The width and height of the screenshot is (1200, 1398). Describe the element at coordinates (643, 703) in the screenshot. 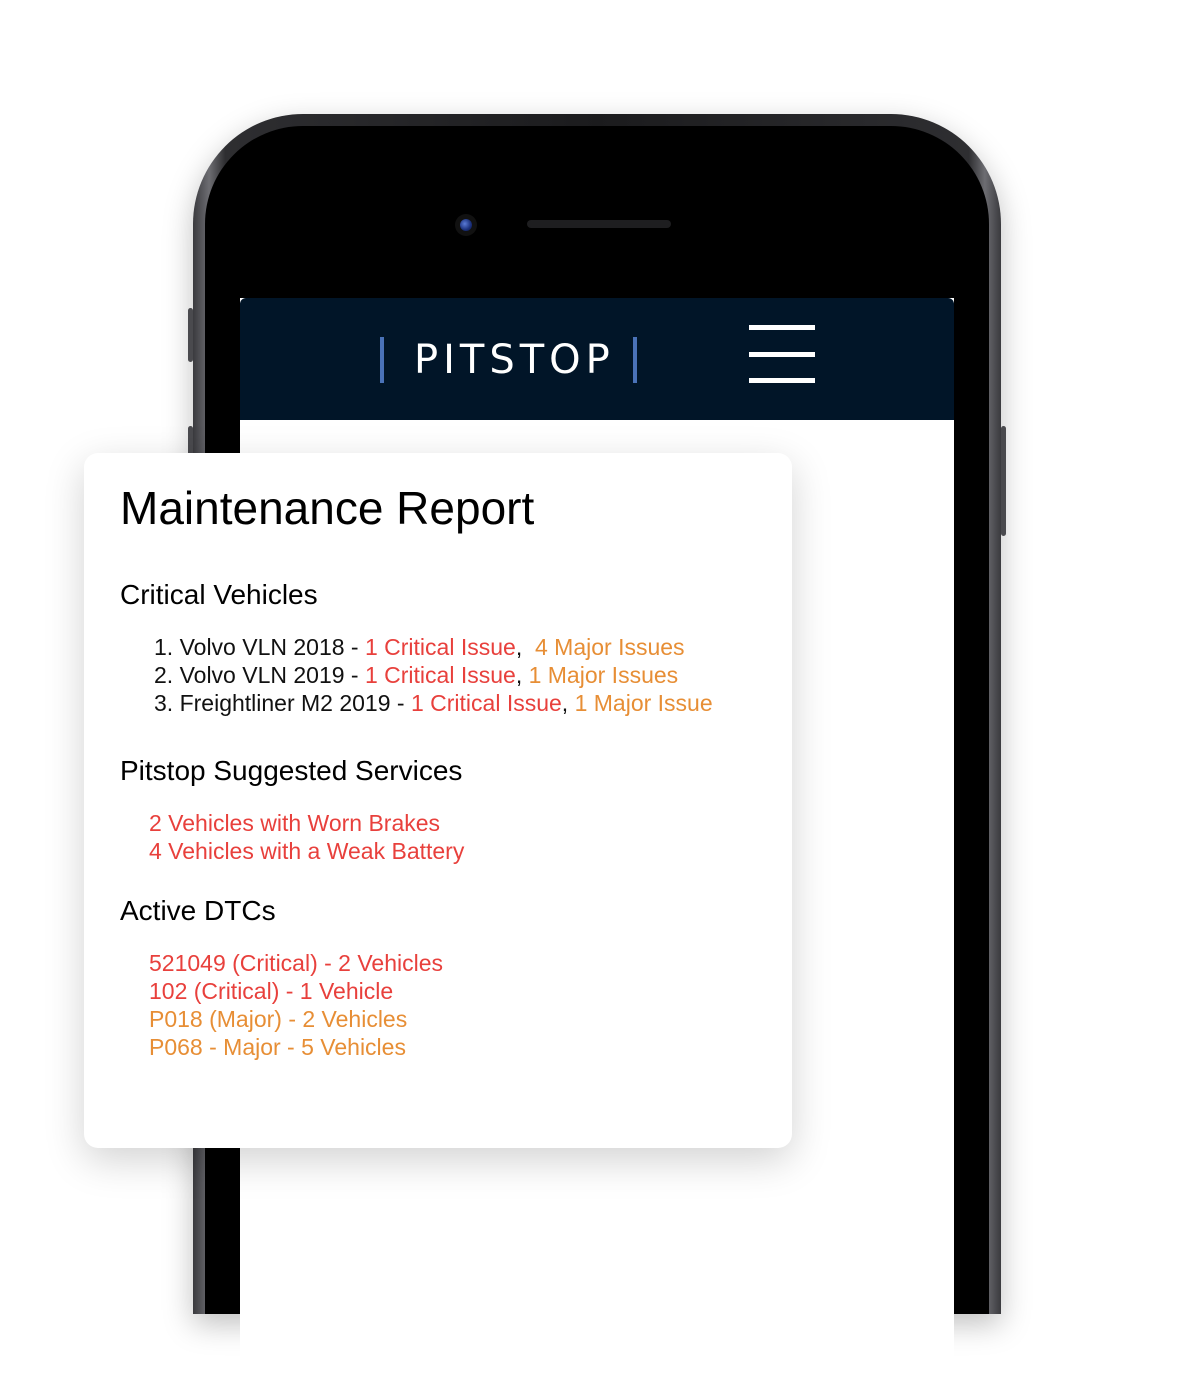

I see `major-issue-count: 1 Major Issue` at that location.